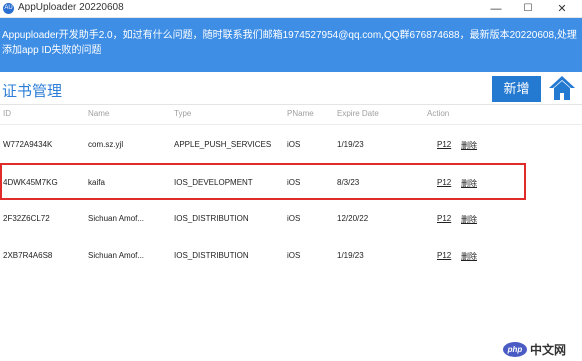 The height and width of the screenshot is (361, 582). I want to click on watermark-text: 中文网, so click(548, 350).